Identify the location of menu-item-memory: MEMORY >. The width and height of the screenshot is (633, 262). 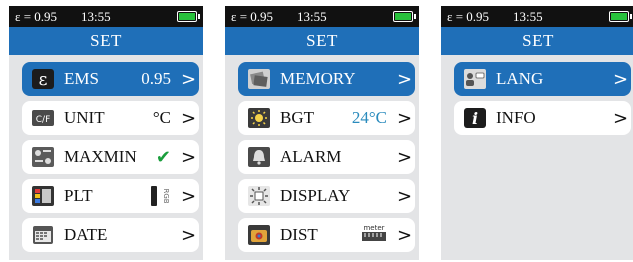
(326, 79).